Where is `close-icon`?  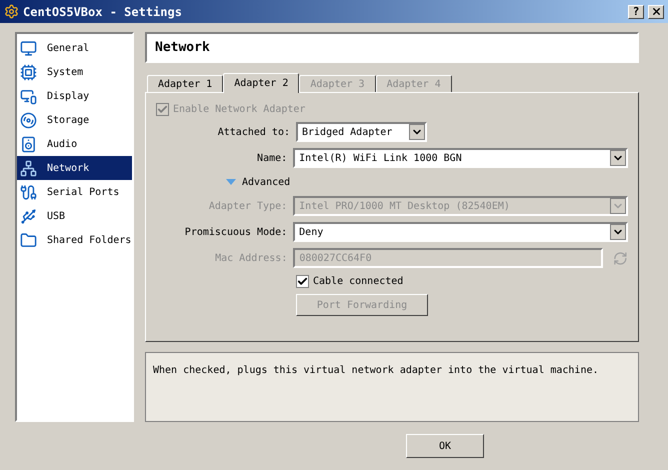 close-icon is located at coordinates (656, 11).